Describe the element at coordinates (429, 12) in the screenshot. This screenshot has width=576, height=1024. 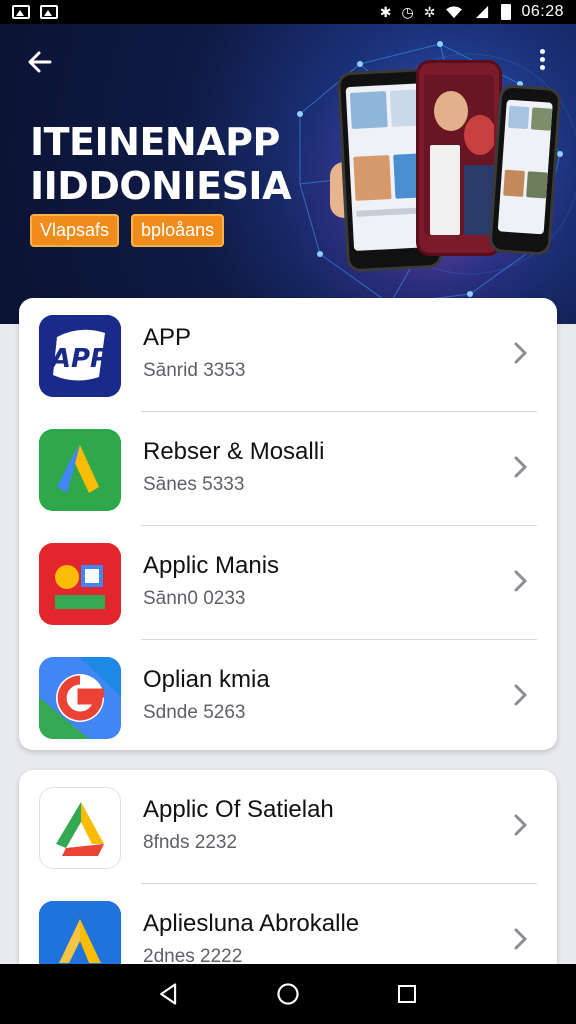
I see `vibrate-icon: ✲` at that location.